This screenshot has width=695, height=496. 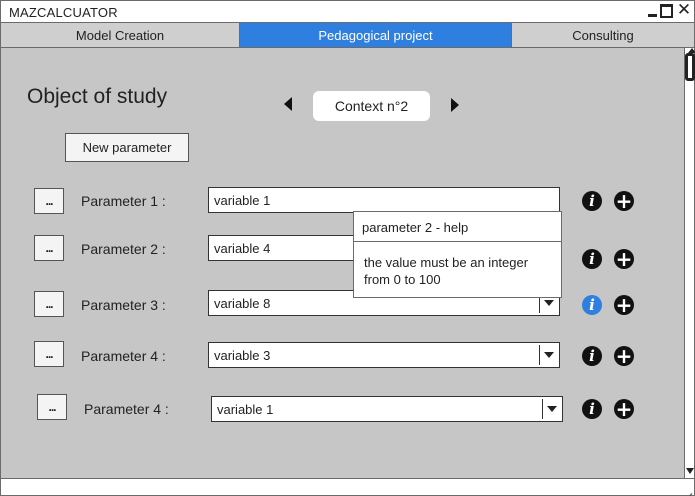 I want to click on scrollbar-thumb, so click(x=690, y=64).